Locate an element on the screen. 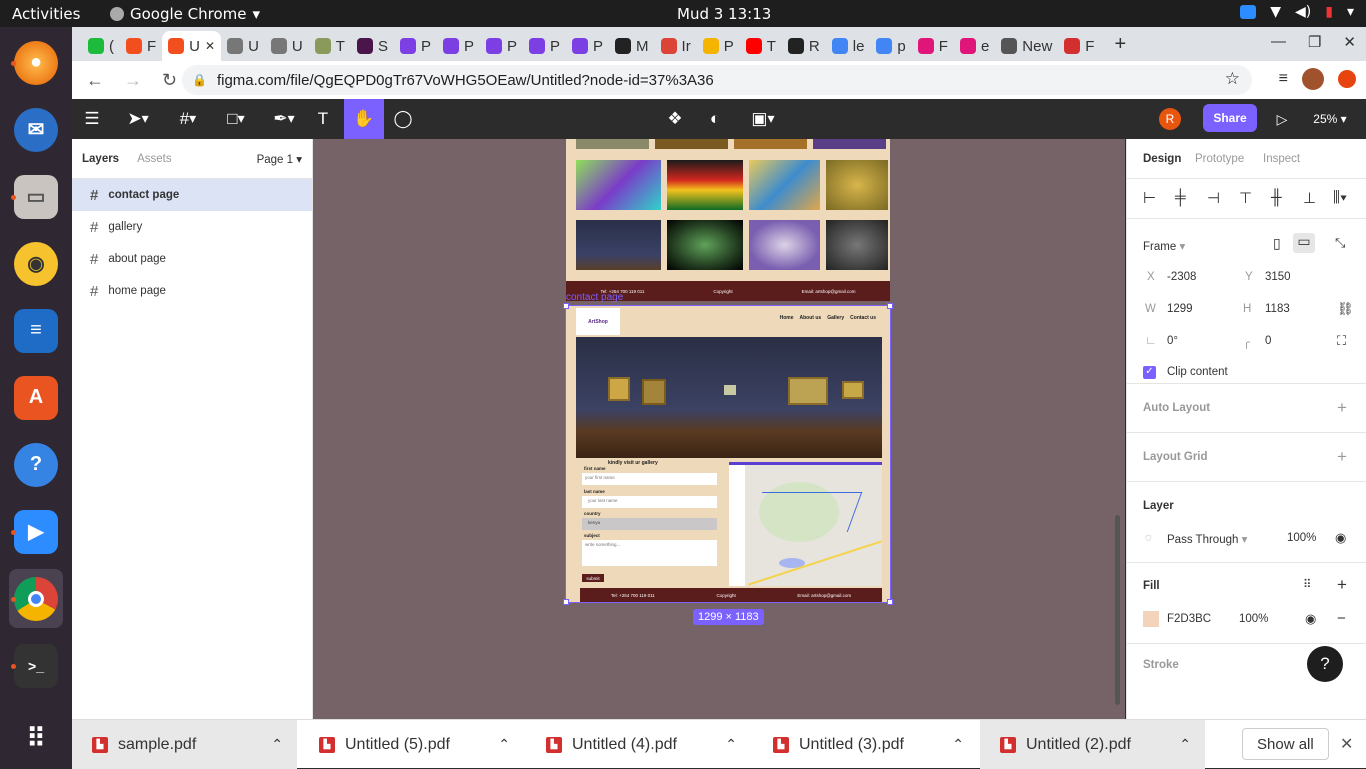 This screenshot has height=769, width=1366. height-input: 1183 is located at coordinates (1277, 309).